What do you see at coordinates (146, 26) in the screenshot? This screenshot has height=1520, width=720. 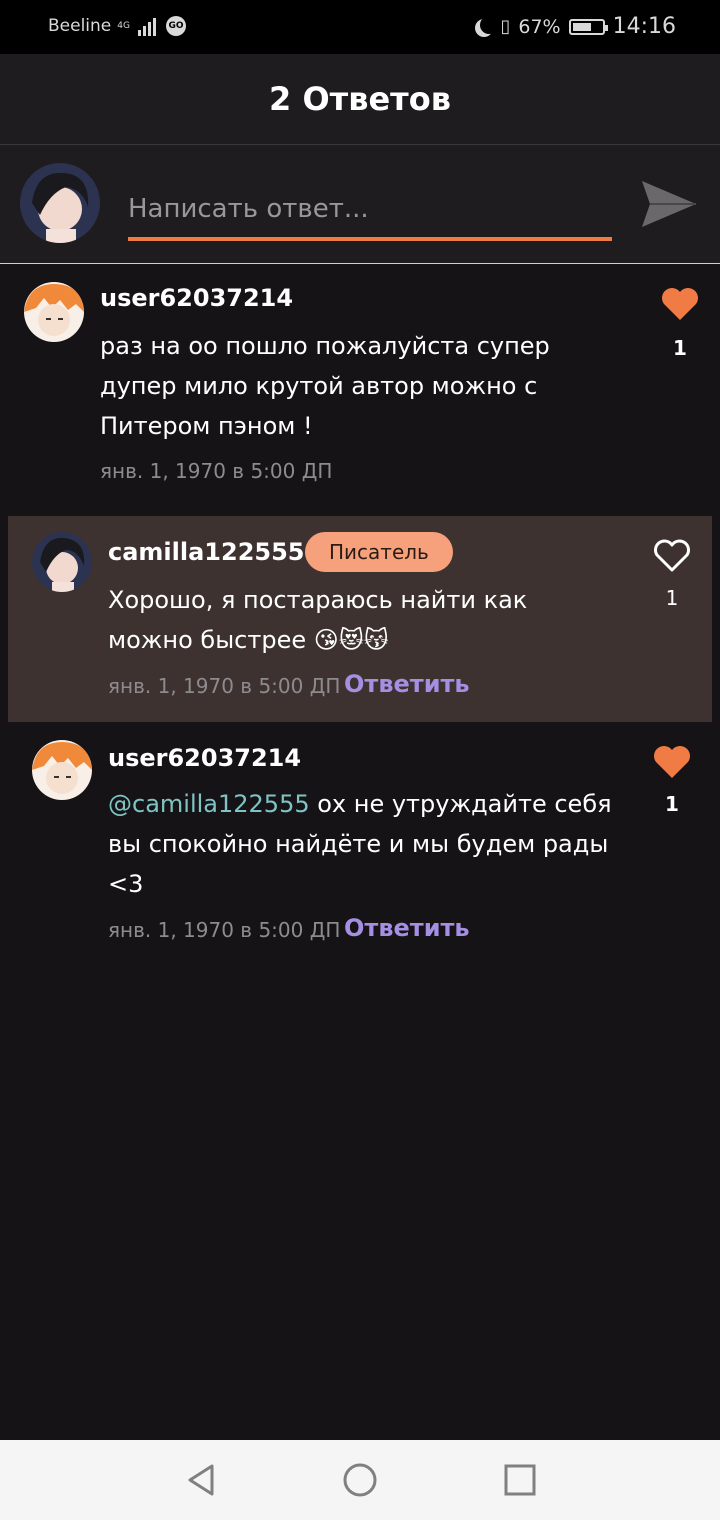 I see `signal-icon` at bounding box center [146, 26].